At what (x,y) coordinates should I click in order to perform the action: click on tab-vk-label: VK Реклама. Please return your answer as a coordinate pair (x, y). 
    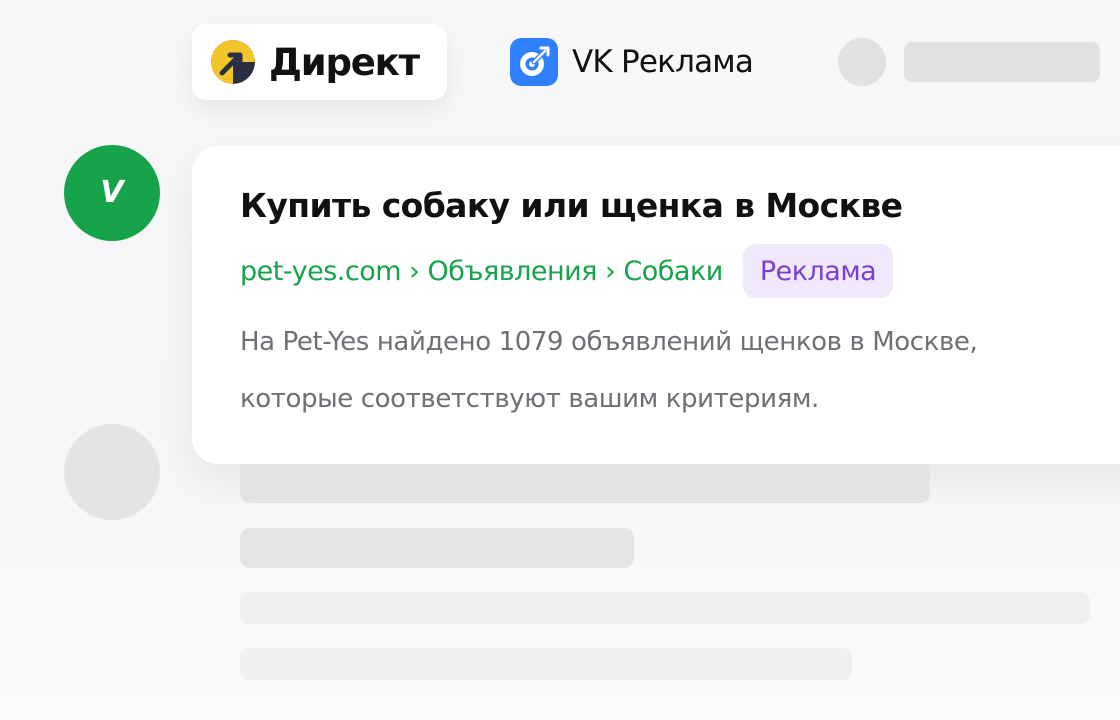
    Looking at the image, I should click on (663, 62).